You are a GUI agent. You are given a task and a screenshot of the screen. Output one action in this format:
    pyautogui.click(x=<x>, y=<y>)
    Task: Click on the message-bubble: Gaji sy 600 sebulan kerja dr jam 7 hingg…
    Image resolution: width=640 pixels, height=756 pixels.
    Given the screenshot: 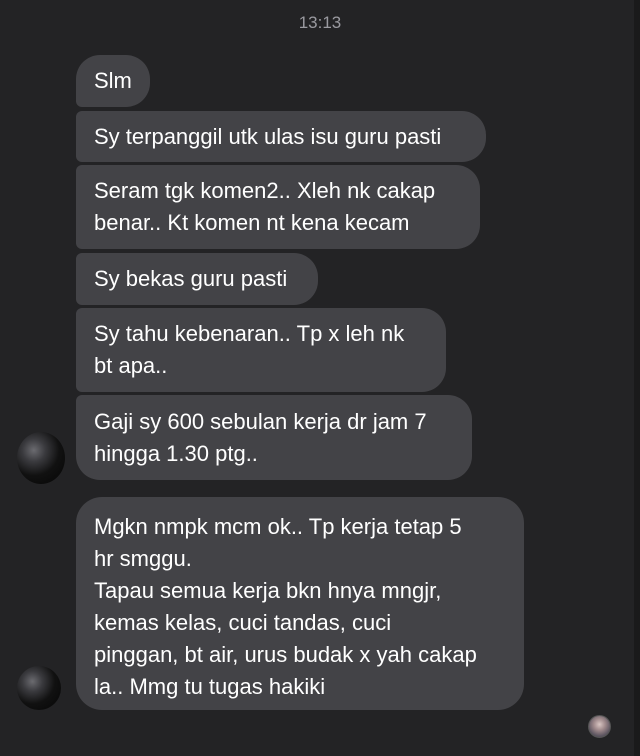 What is the action you would take?
    pyautogui.click(x=274, y=437)
    